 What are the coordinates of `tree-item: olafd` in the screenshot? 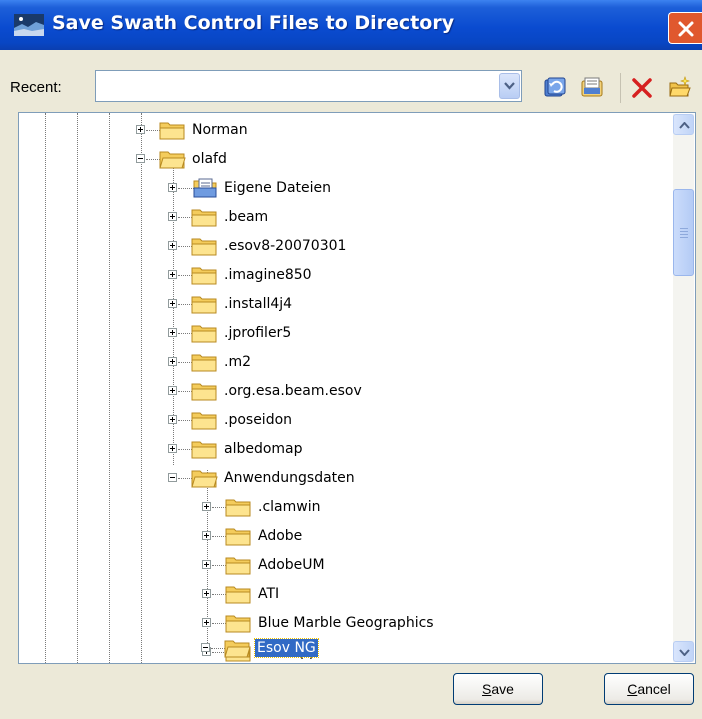 It's located at (346, 159).